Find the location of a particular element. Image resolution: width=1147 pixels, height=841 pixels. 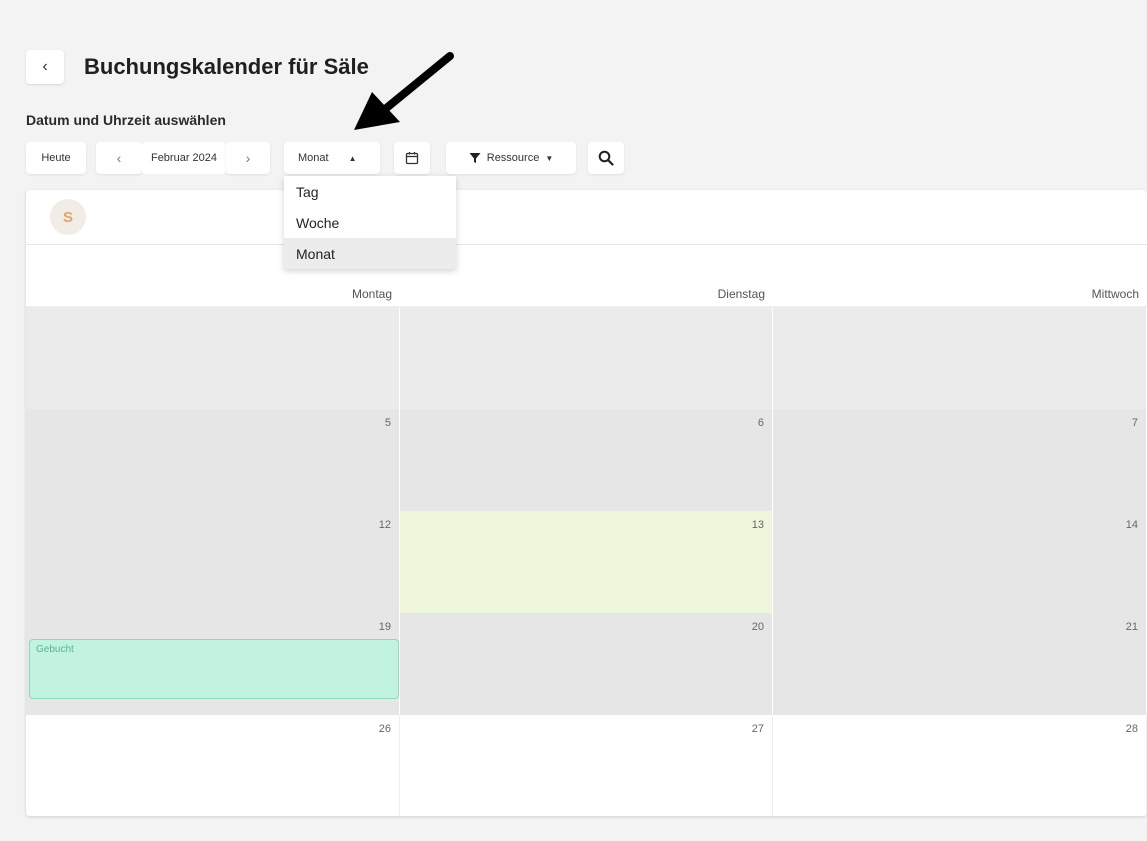

week-row: 12 13 14 is located at coordinates (586, 562).